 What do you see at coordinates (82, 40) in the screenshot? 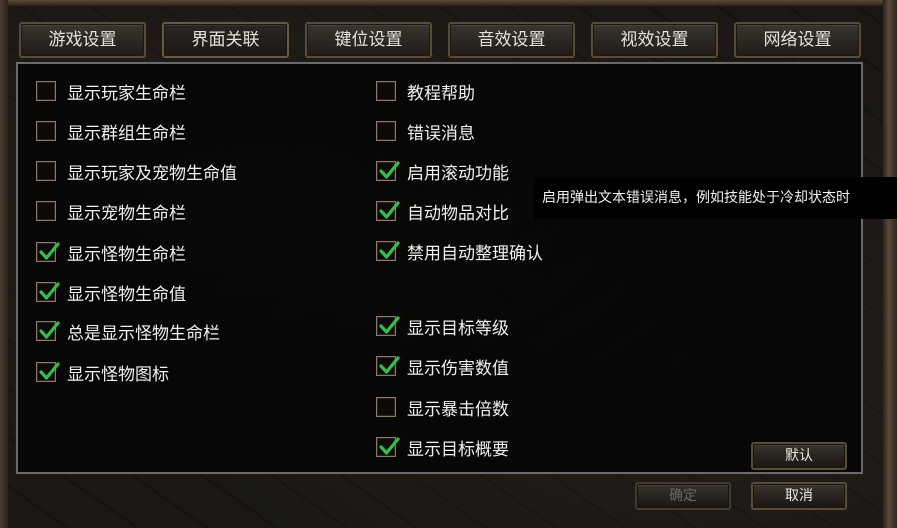
I see `tab-game-settings: 游戏设置` at bounding box center [82, 40].